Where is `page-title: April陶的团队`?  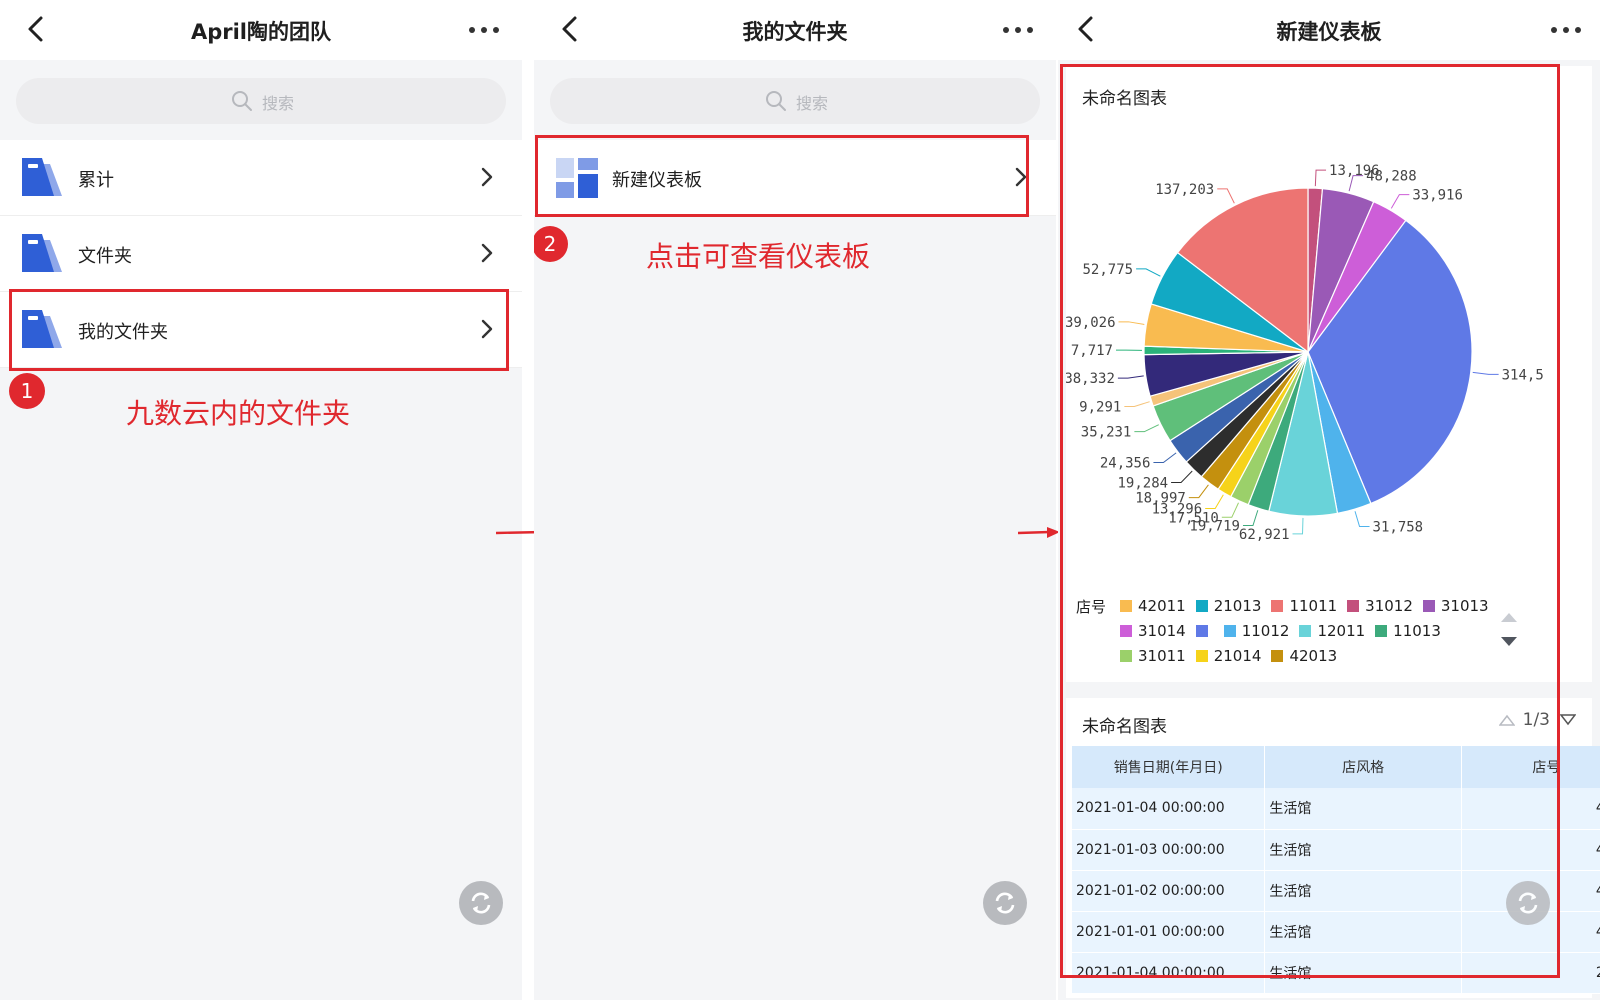
page-title: April陶的团队 is located at coordinates (261, 32).